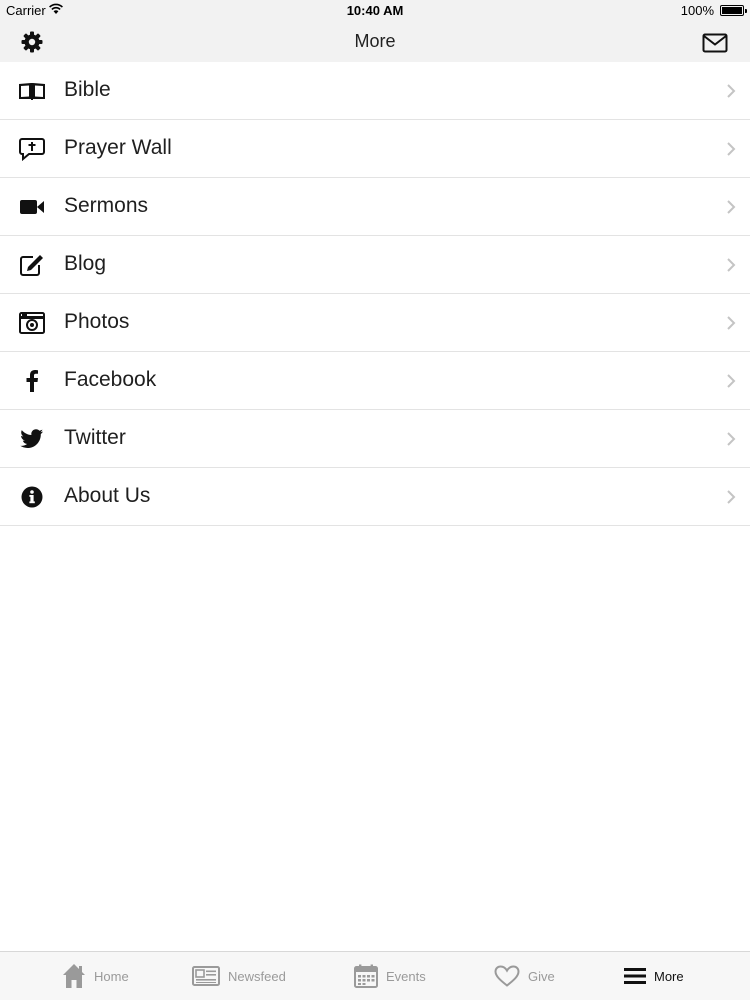 This screenshot has height=1000, width=750. What do you see at coordinates (375, 323) in the screenshot?
I see `menu-item-photos: Photos` at bounding box center [375, 323].